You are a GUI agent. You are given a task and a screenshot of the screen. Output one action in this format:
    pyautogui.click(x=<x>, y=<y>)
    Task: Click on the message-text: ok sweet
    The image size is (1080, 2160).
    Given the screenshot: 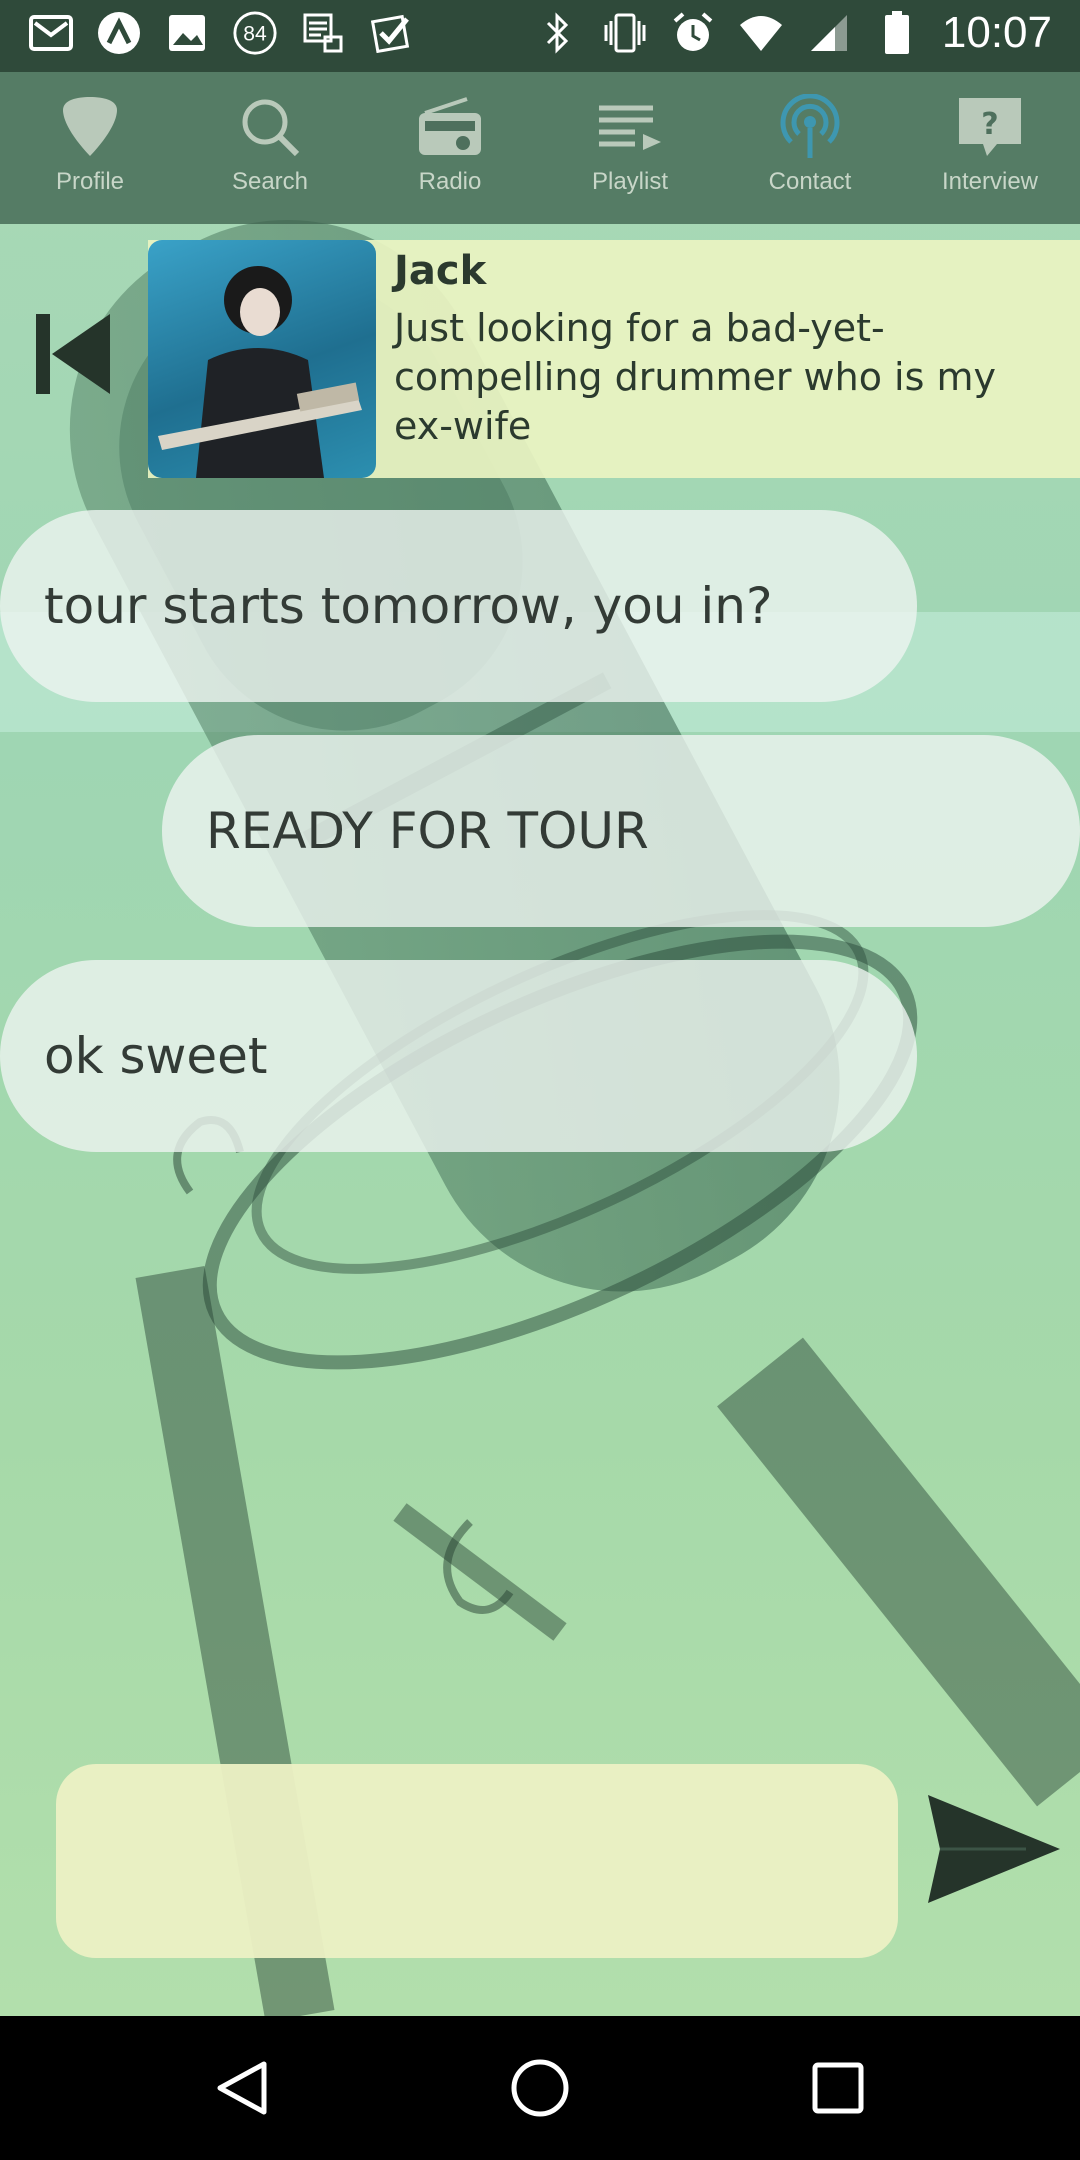 What is the action you would take?
    pyautogui.click(x=156, y=1056)
    